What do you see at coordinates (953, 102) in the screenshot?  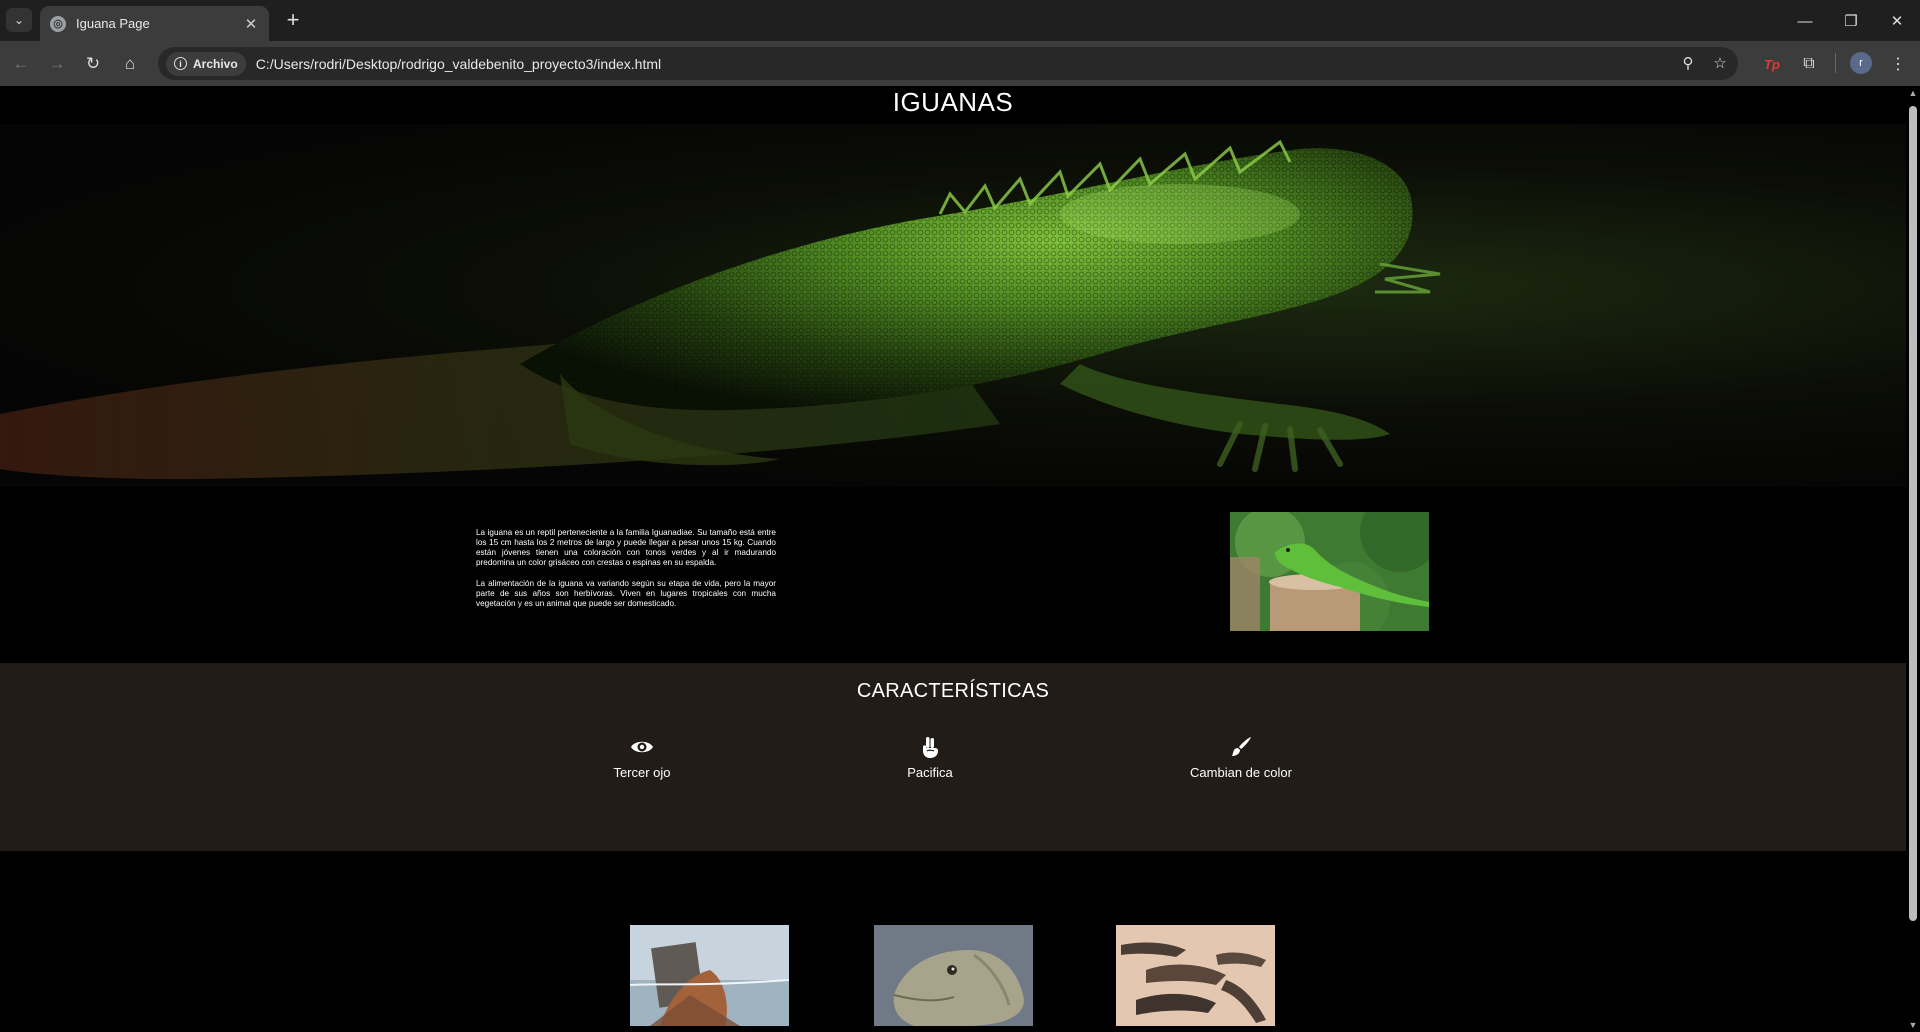 I see `page-title: IGUANAS` at bounding box center [953, 102].